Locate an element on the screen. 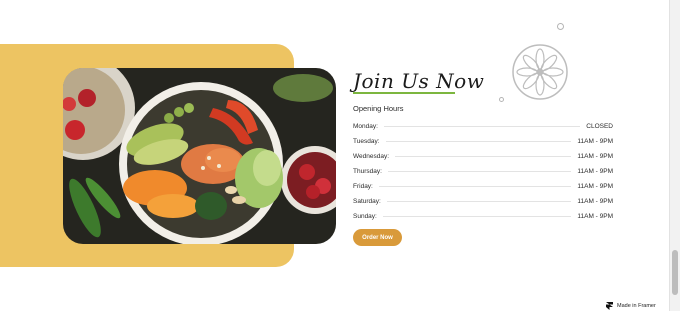 The width and height of the screenshot is (680, 311). hours-row-friday: Friday: 11AM - 9PM is located at coordinates (483, 186).